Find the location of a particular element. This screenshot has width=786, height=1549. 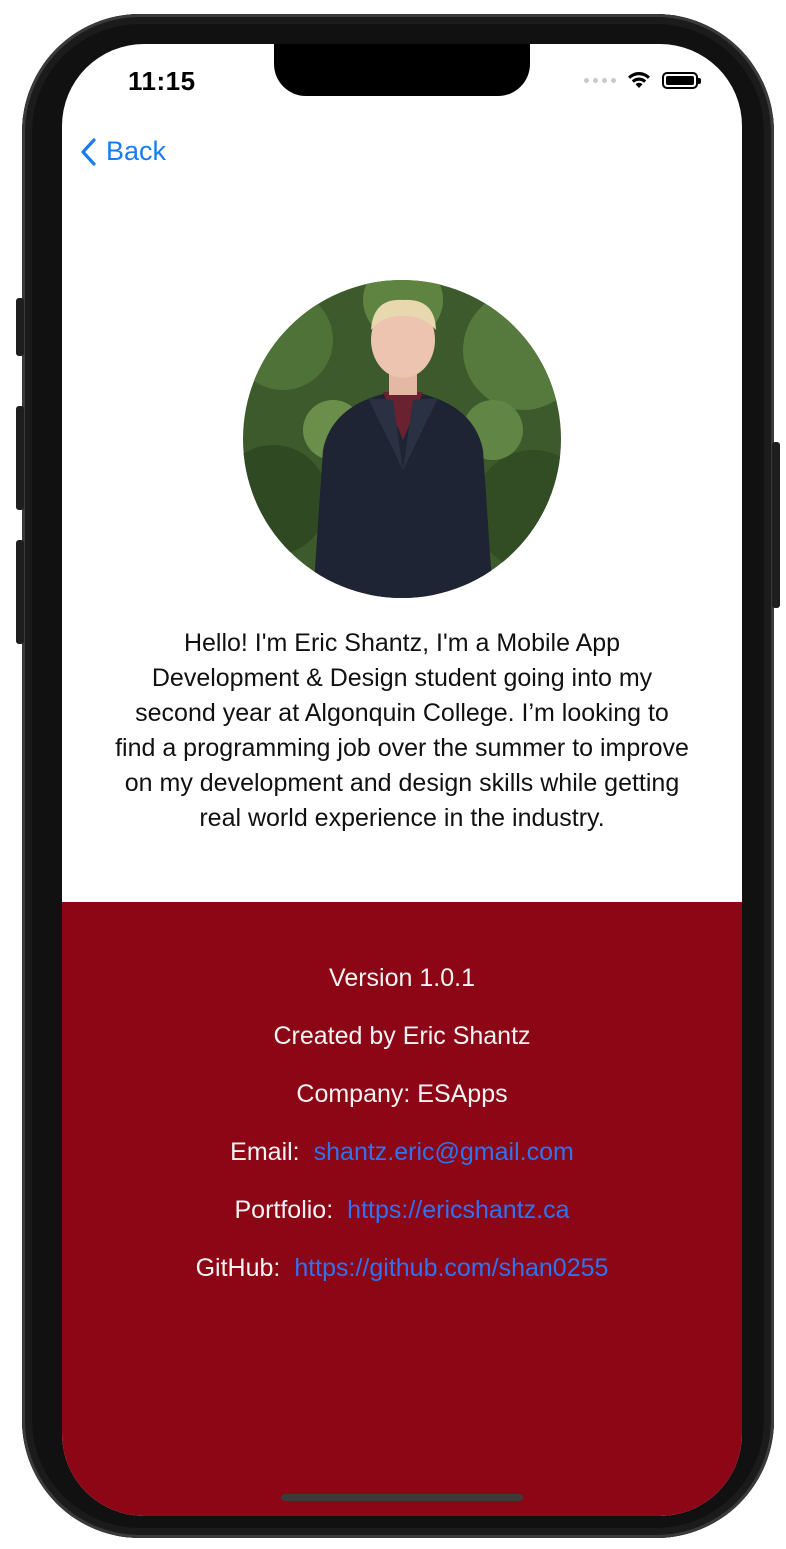

profile-photo is located at coordinates (402, 439).